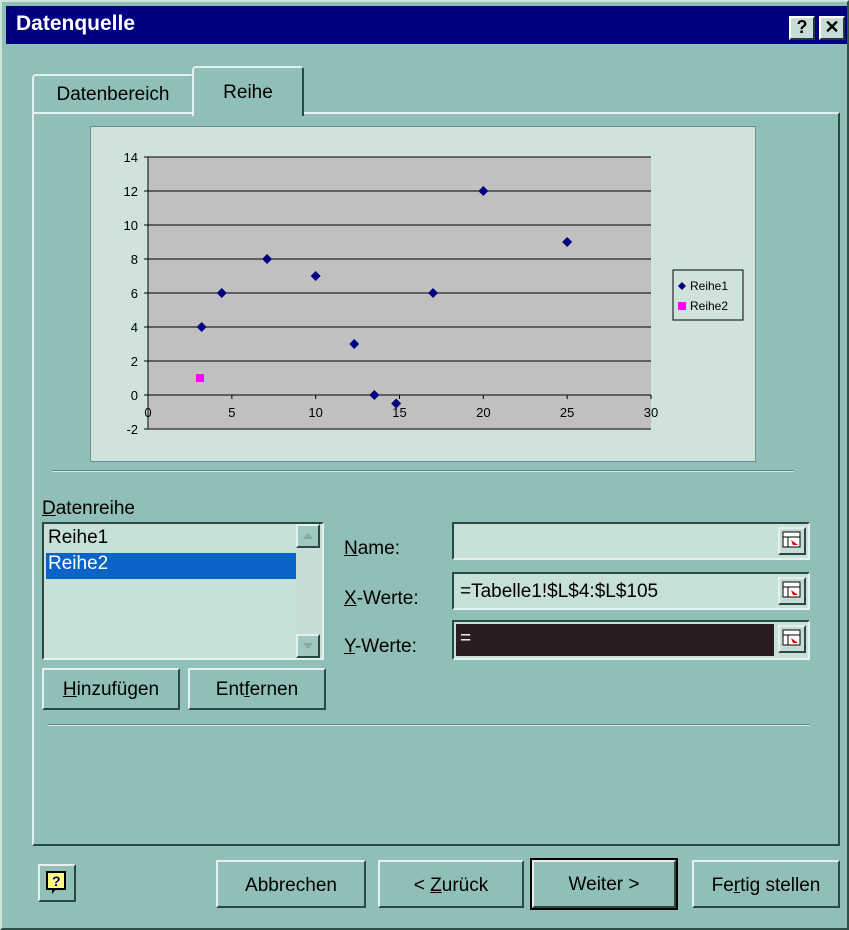 The width and height of the screenshot is (849, 930). Describe the element at coordinates (78, 537) in the screenshot. I see `list-item-label: Reihe1` at that location.